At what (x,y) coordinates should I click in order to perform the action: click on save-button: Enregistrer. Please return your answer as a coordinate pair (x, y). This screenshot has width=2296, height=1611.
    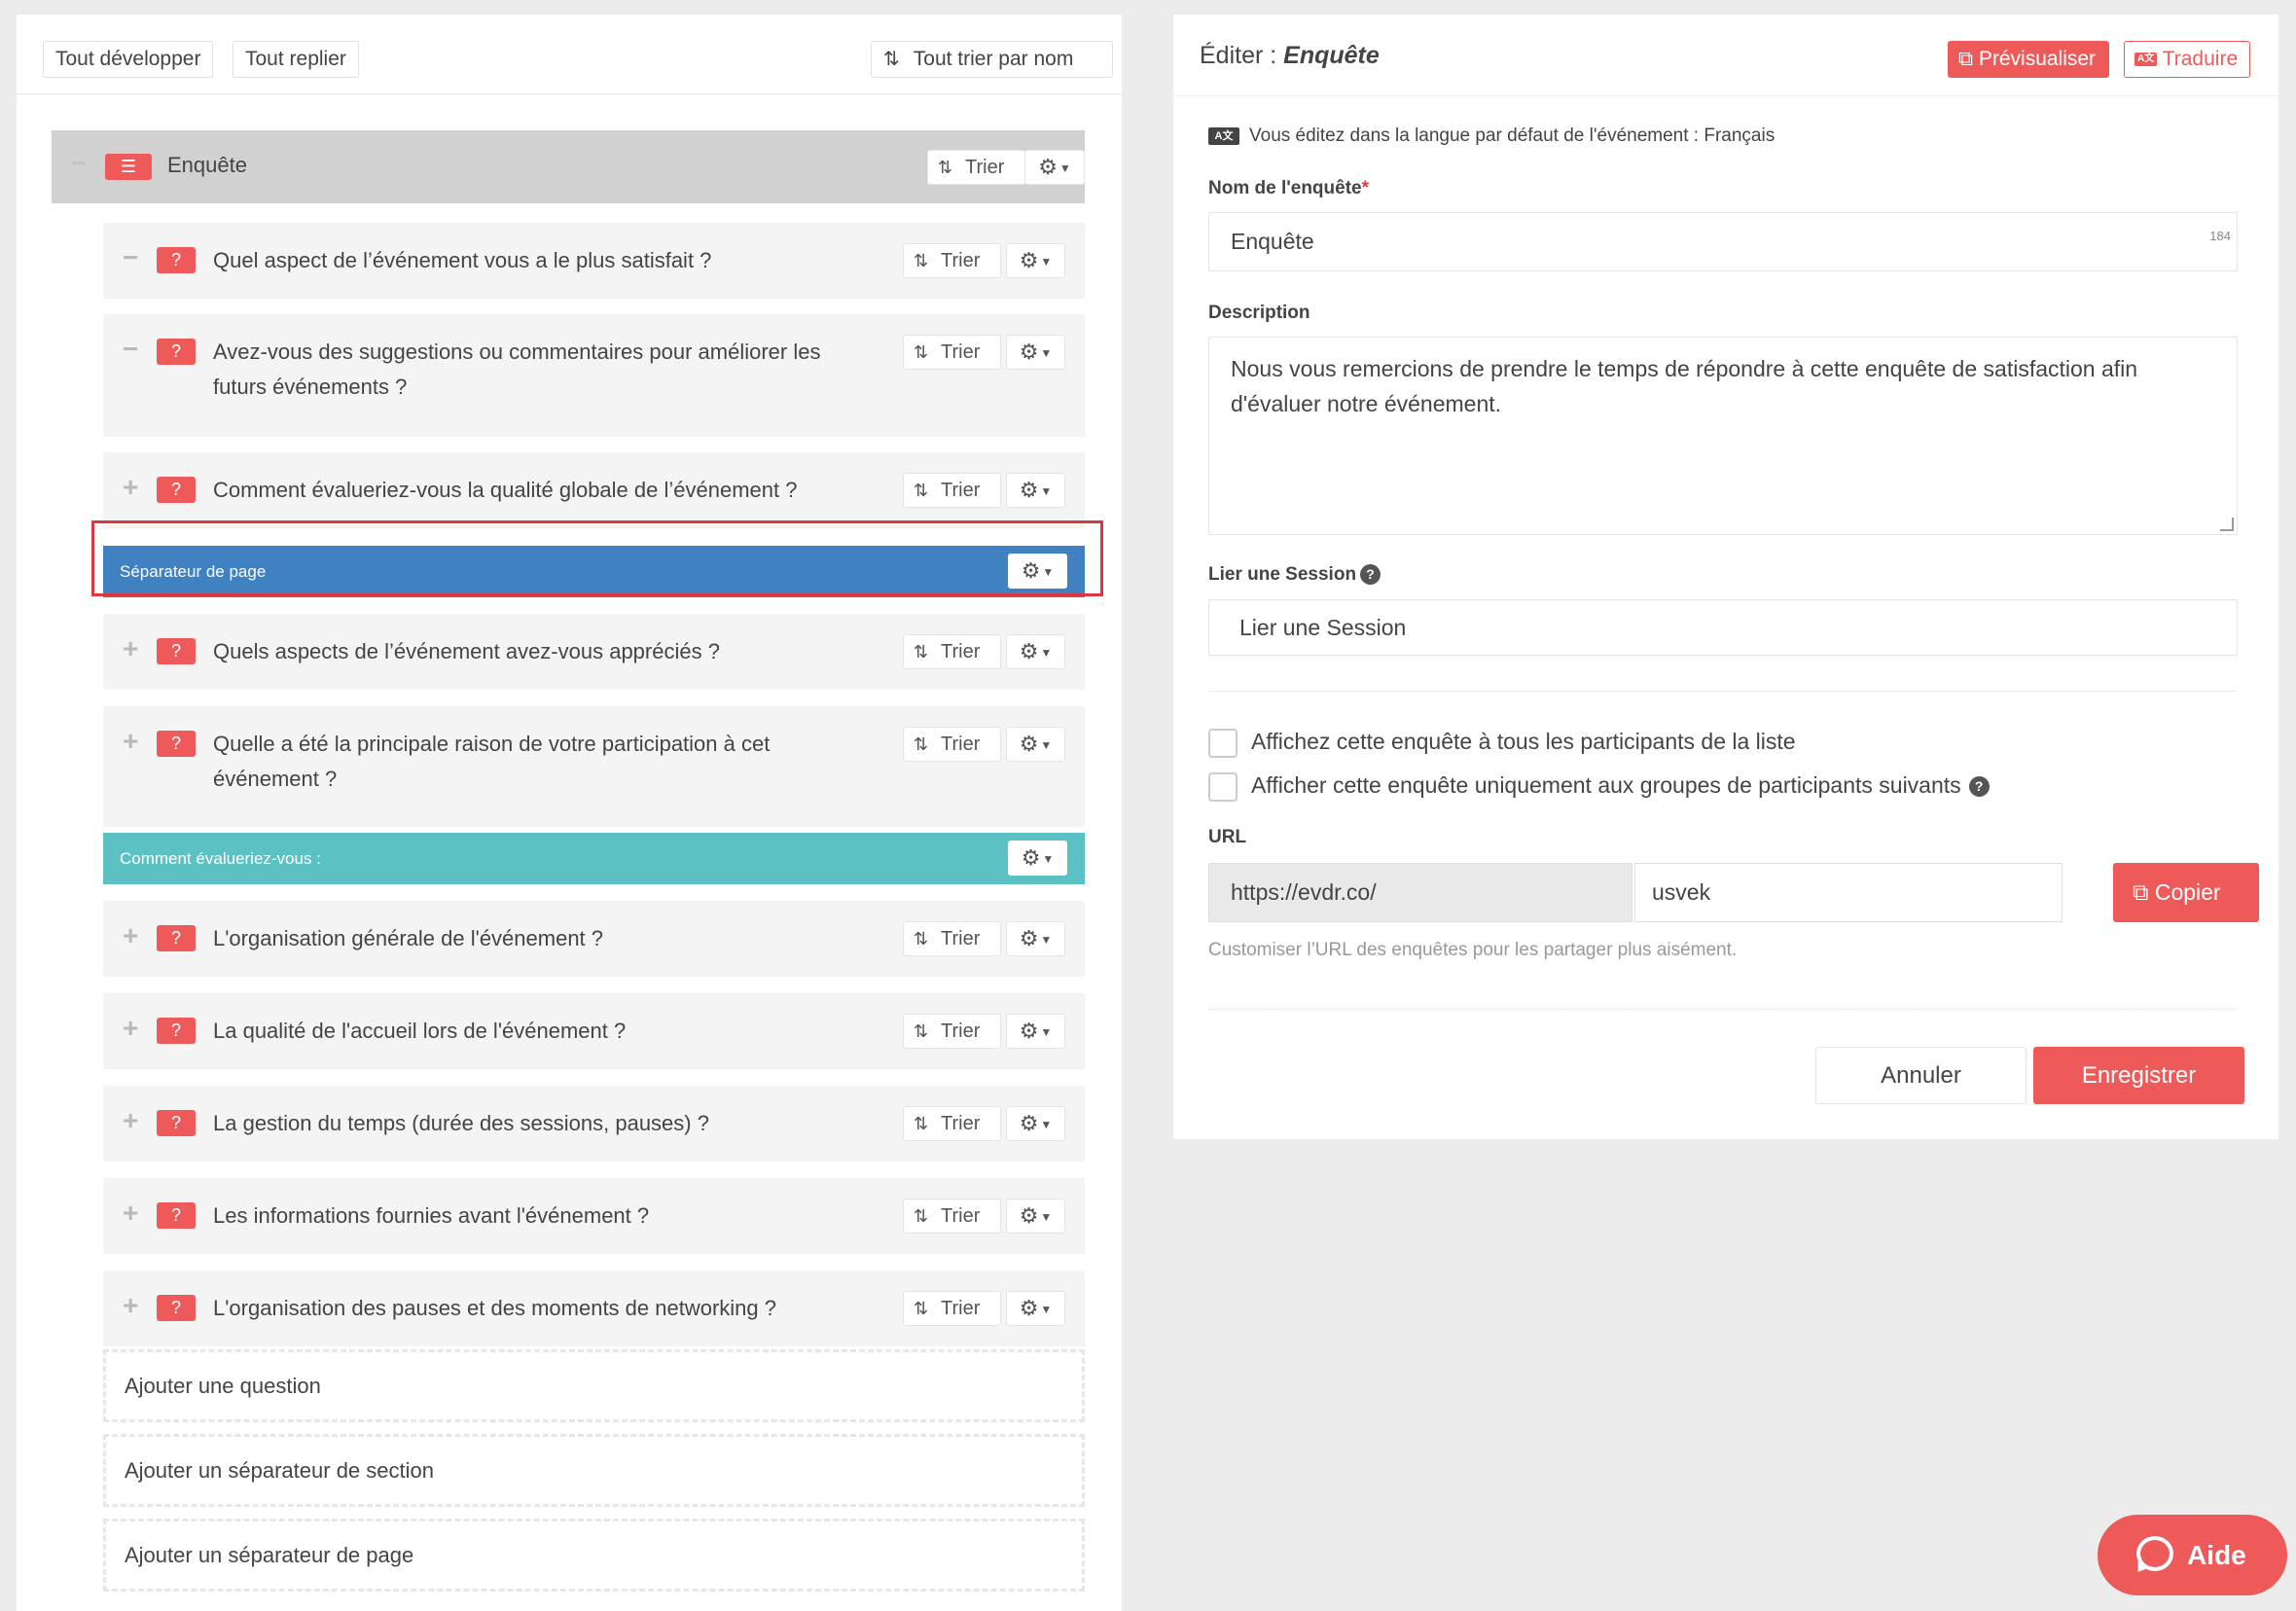
    Looking at the image, I should click on (2138, 1075).